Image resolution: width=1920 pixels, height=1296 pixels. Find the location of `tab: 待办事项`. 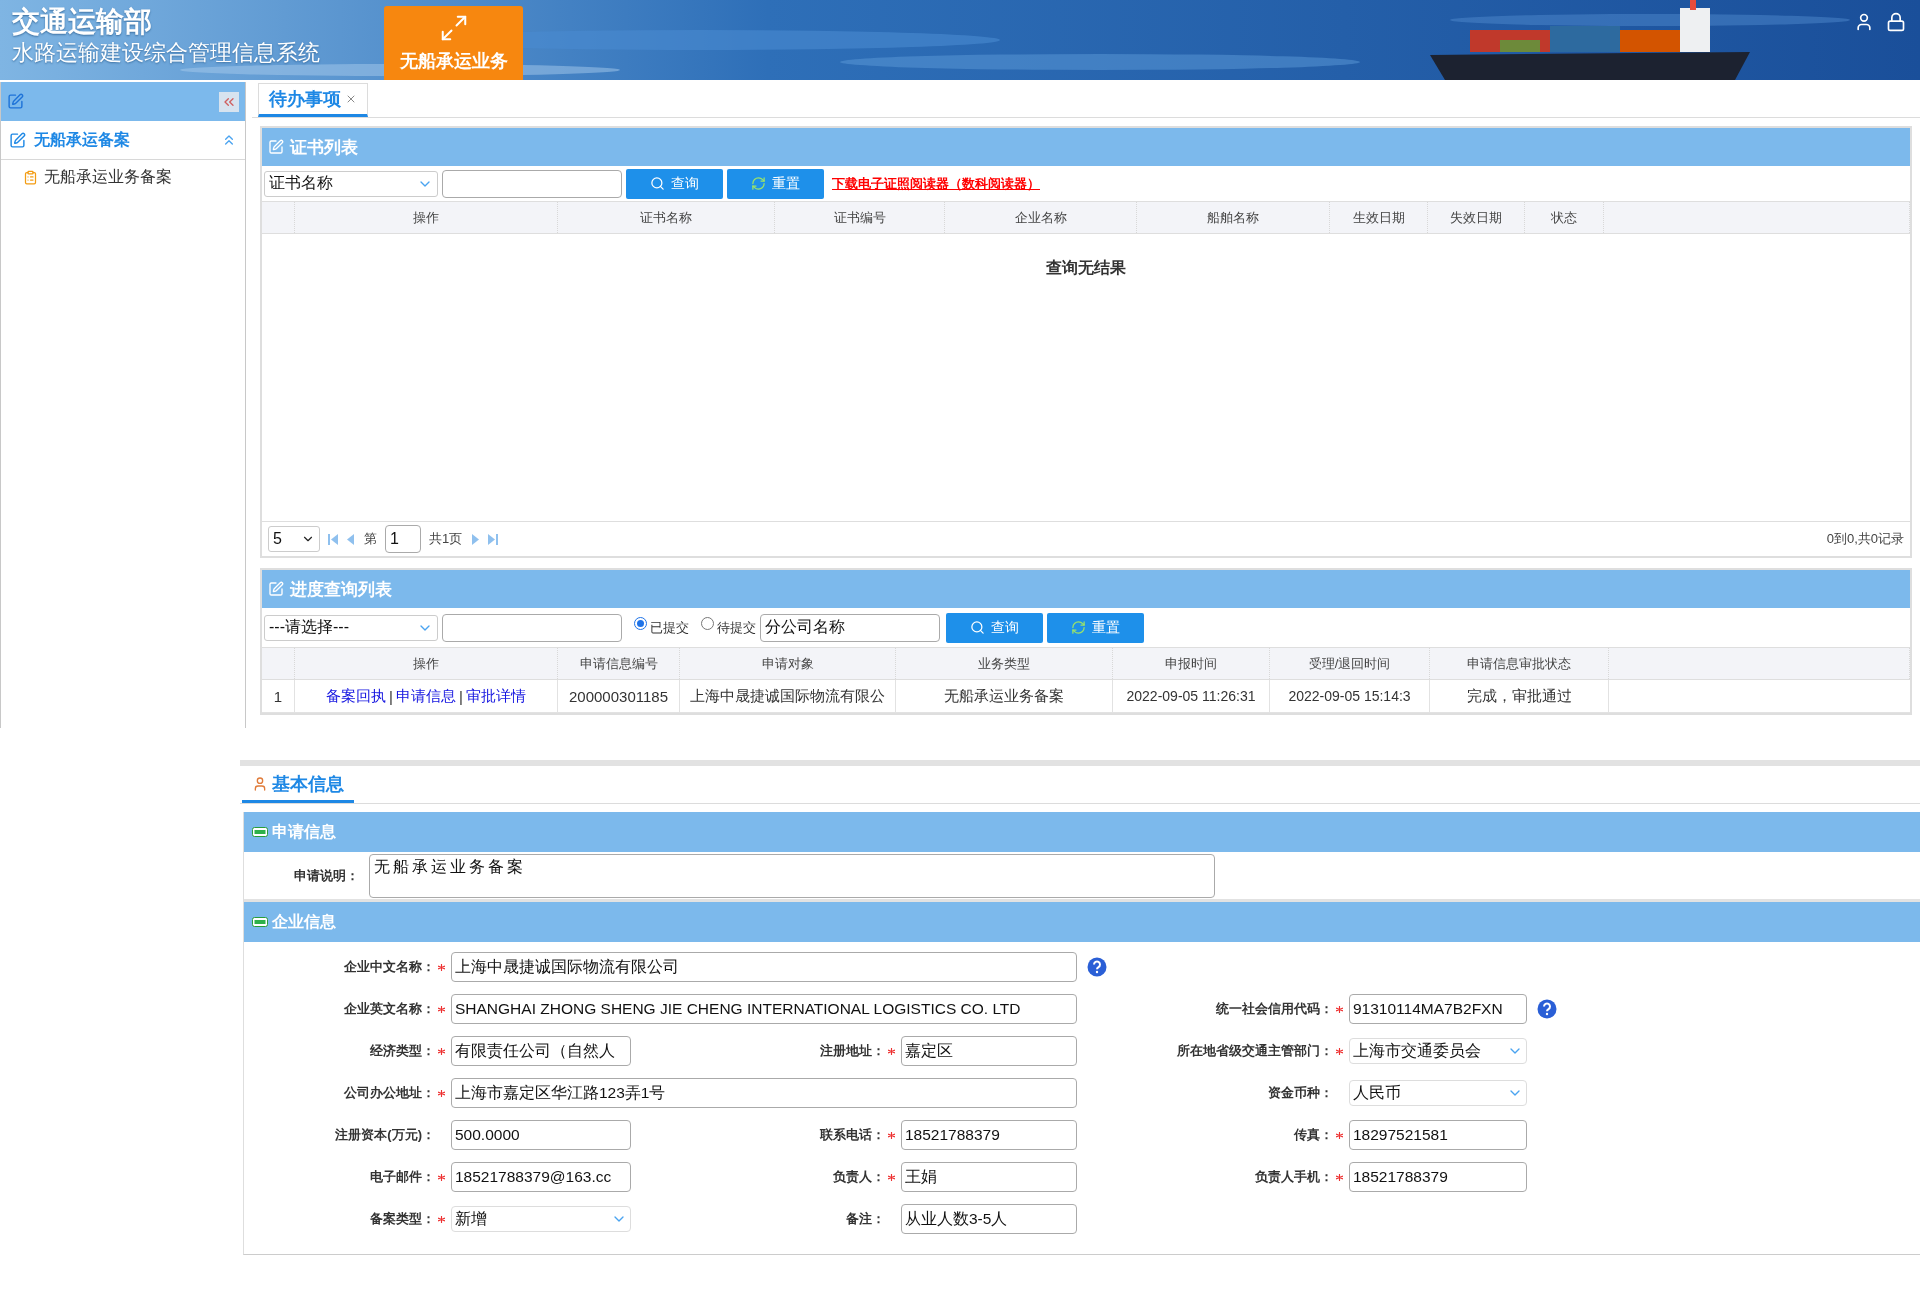

tab: 待办事项 is located at coordinates (313, 100).